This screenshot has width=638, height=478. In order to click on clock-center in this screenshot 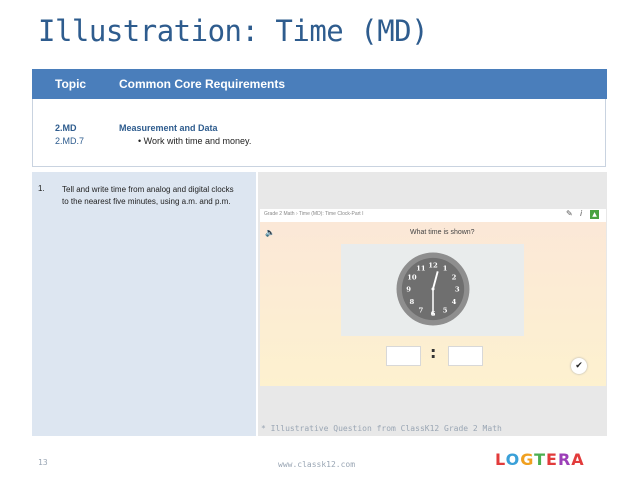, I will do `click(433, 289)`.